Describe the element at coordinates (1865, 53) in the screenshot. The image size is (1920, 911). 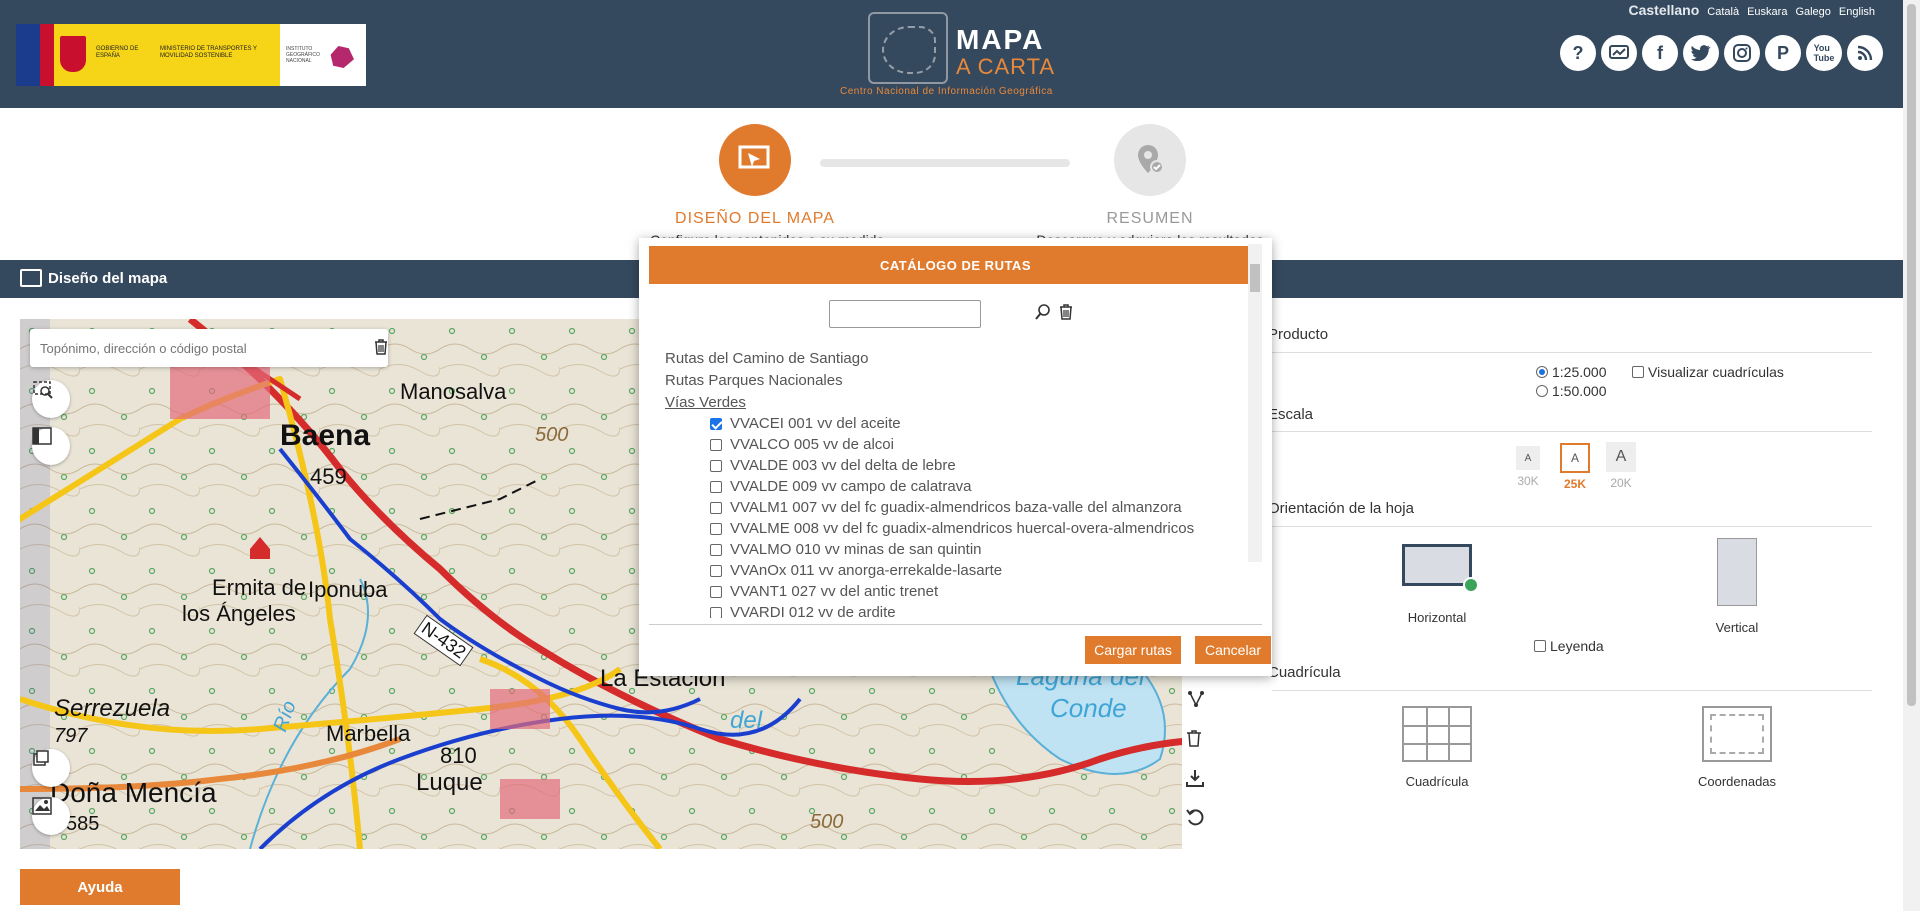
I see `rss-icon` at that location.